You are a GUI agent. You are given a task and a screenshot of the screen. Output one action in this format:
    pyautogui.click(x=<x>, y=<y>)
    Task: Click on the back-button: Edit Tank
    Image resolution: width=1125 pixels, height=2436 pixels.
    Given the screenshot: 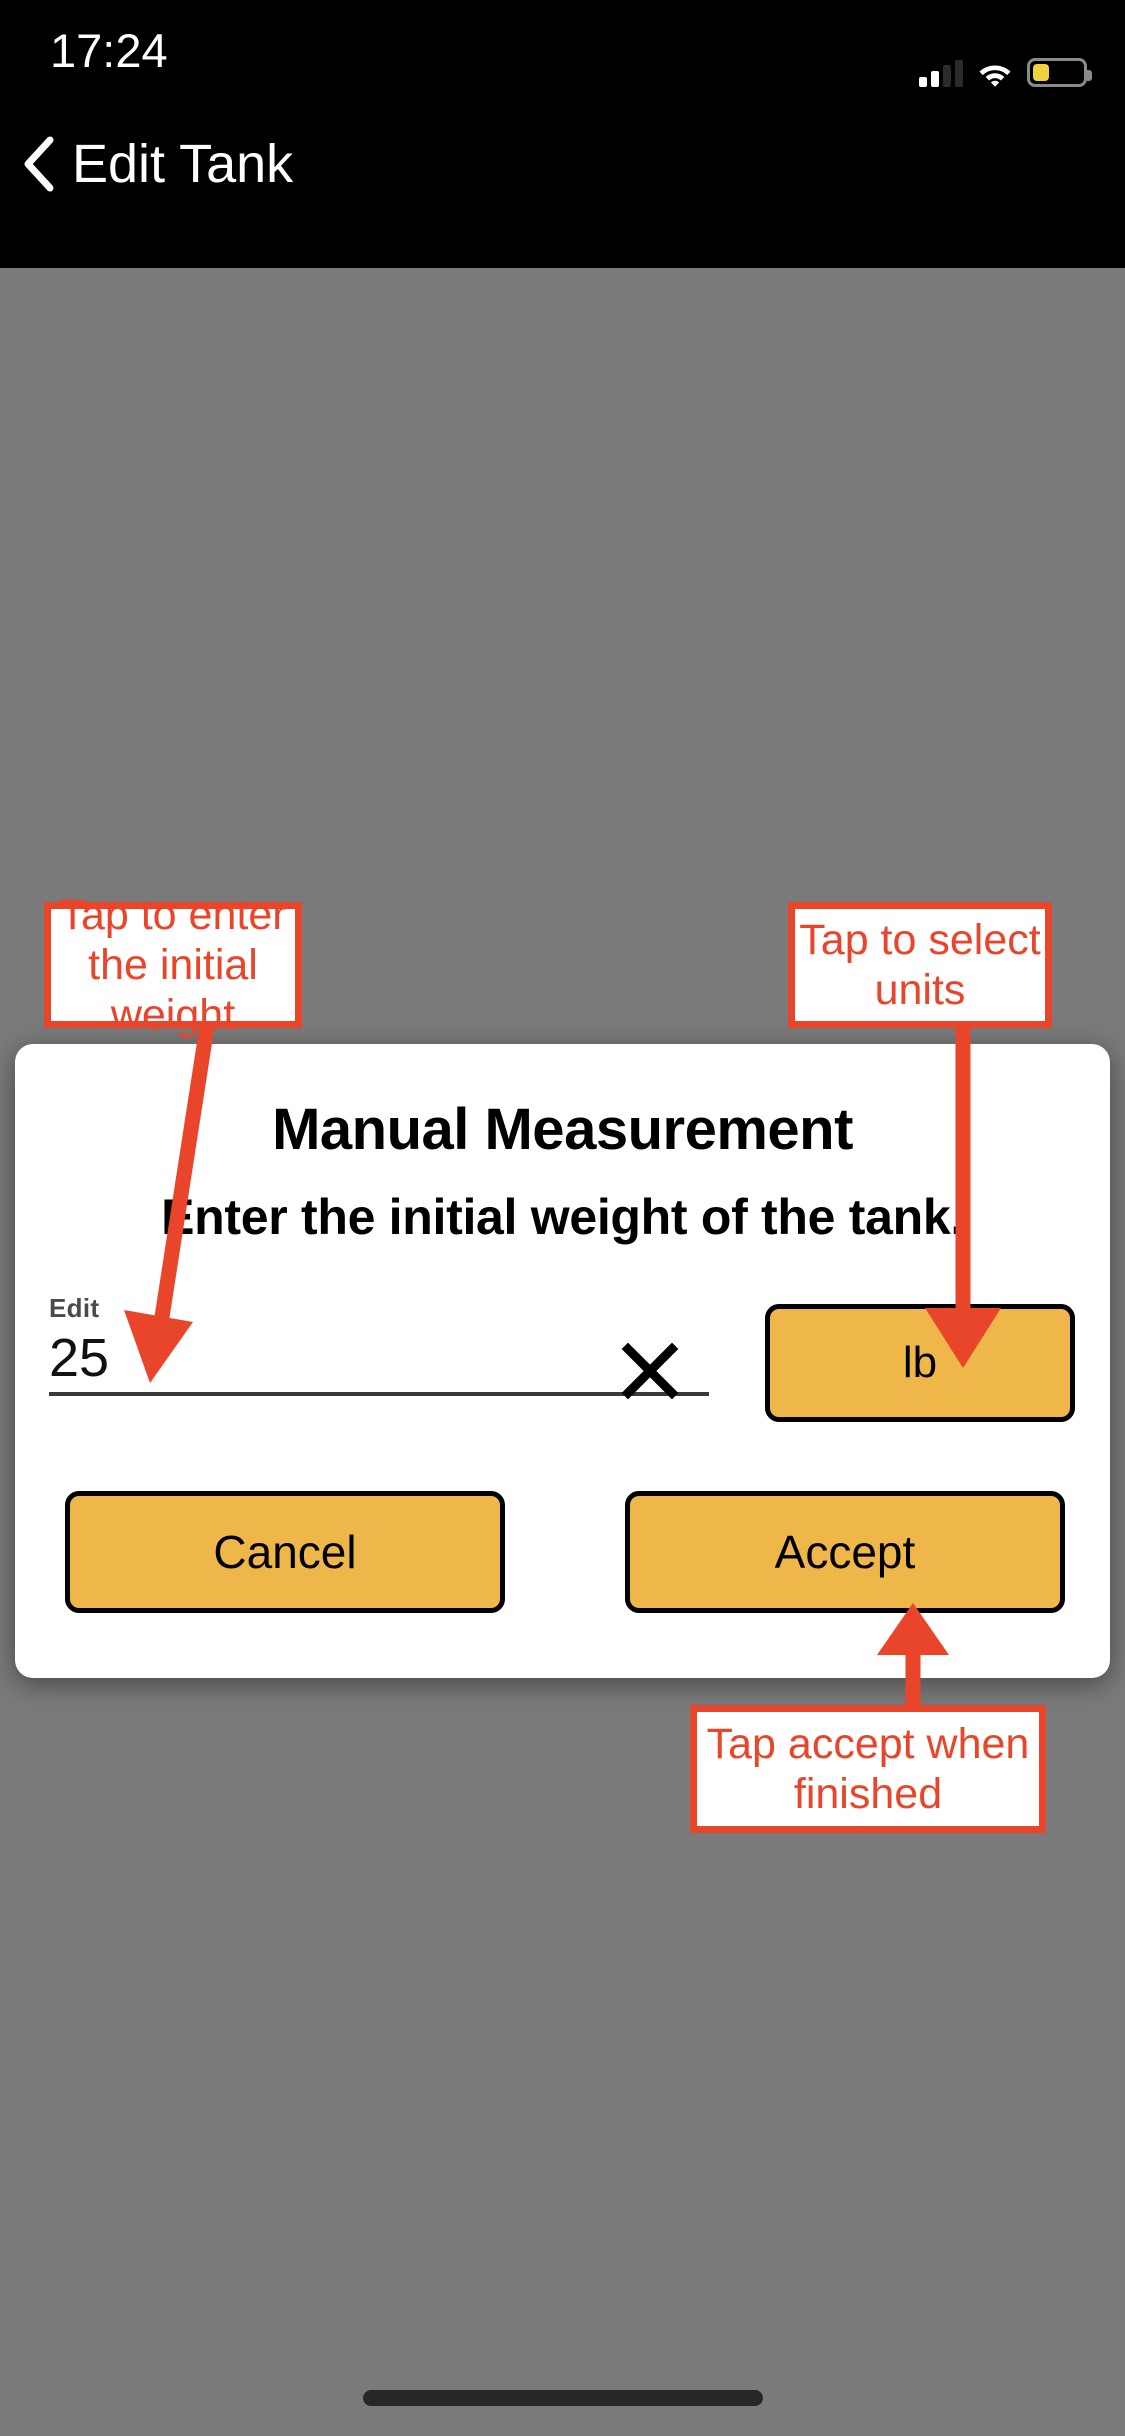 What is the action you would take?
    pyautogui.click(x=157, y=164)
    